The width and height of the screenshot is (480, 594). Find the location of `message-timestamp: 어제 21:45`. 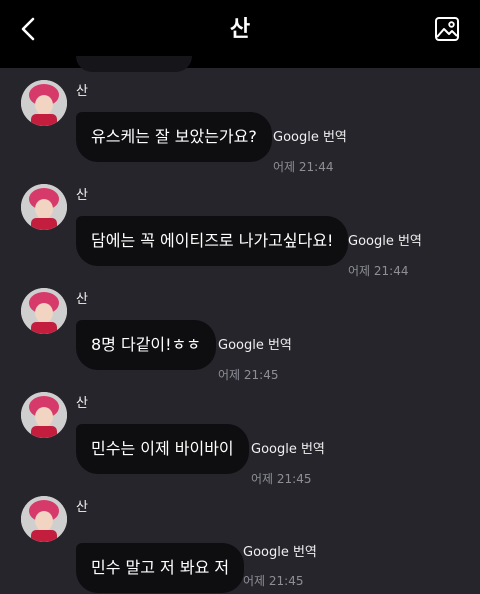

message-timestamp: 어제 21:45 is located at coordinates (273, 581).